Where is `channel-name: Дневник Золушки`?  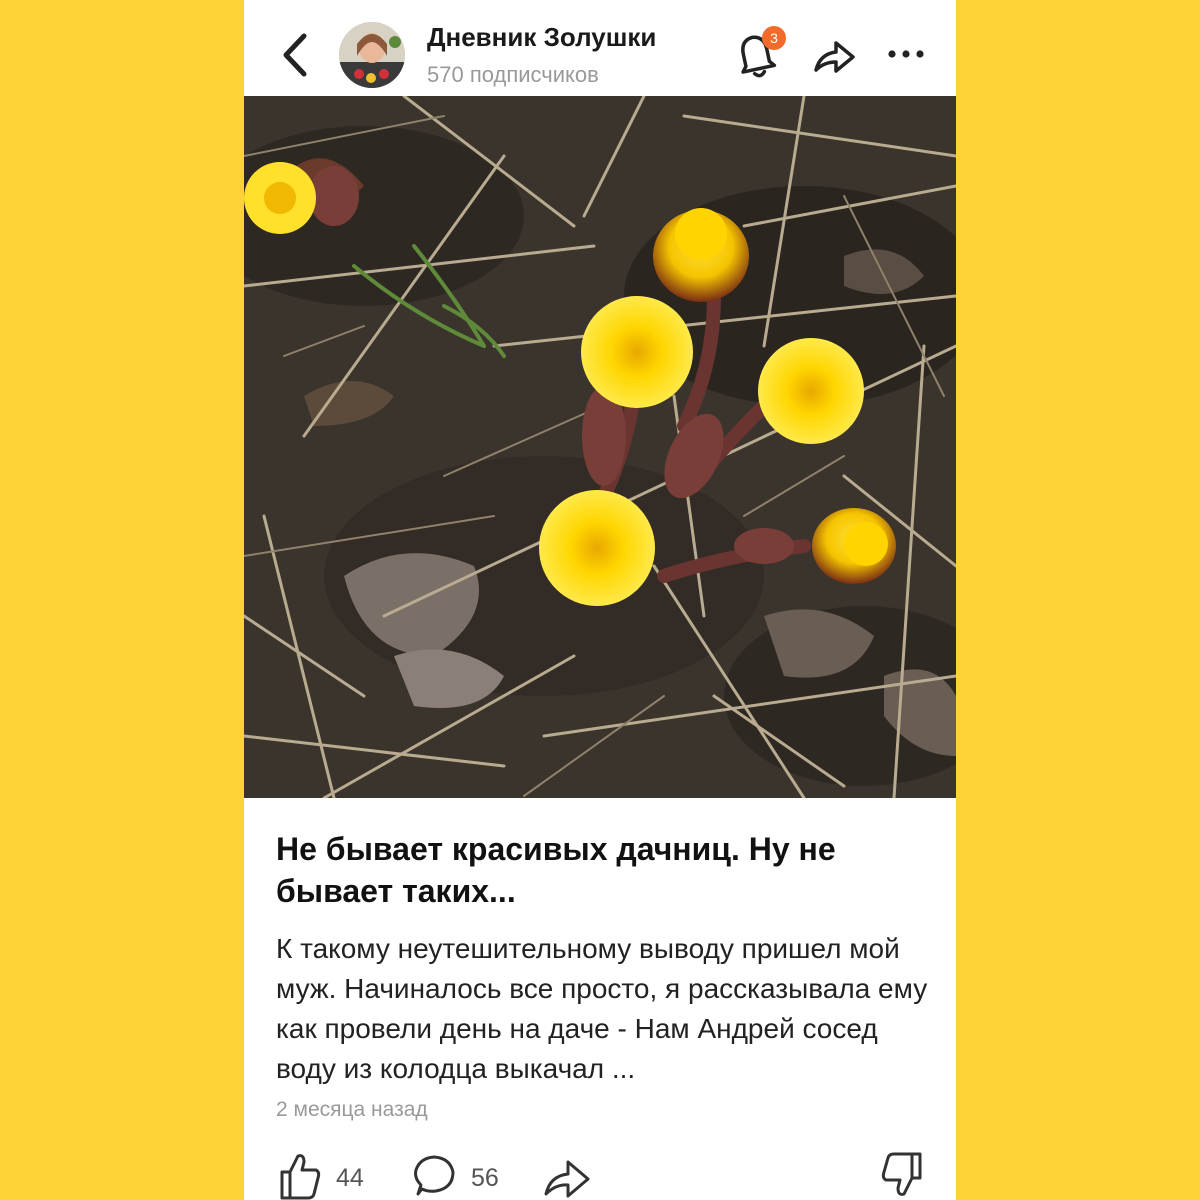
channel-name: Дневник Золушки is located at coordinates (541, 37).